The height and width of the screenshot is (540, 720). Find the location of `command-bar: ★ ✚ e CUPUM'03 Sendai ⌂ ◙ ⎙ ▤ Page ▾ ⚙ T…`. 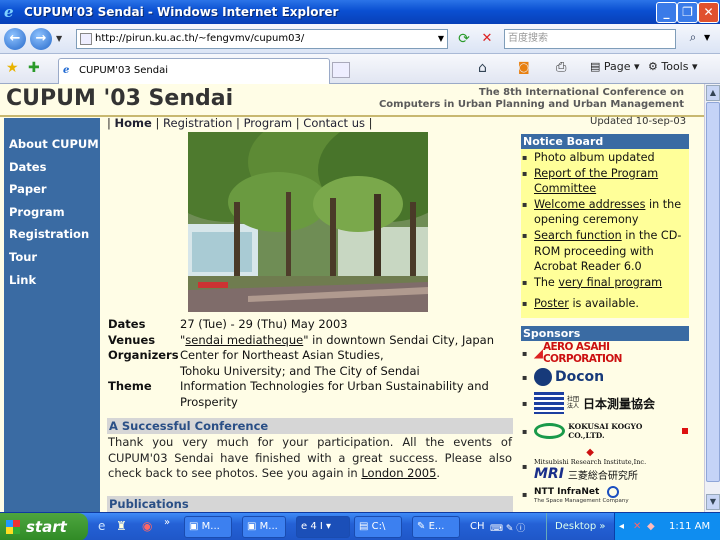

command-bar: ★ ✚ e CUPUM'03 Sendai ⌂ ◙ ⎙ ▤ Page ▾ ⚙ T… is located at coordinates (360, 69).